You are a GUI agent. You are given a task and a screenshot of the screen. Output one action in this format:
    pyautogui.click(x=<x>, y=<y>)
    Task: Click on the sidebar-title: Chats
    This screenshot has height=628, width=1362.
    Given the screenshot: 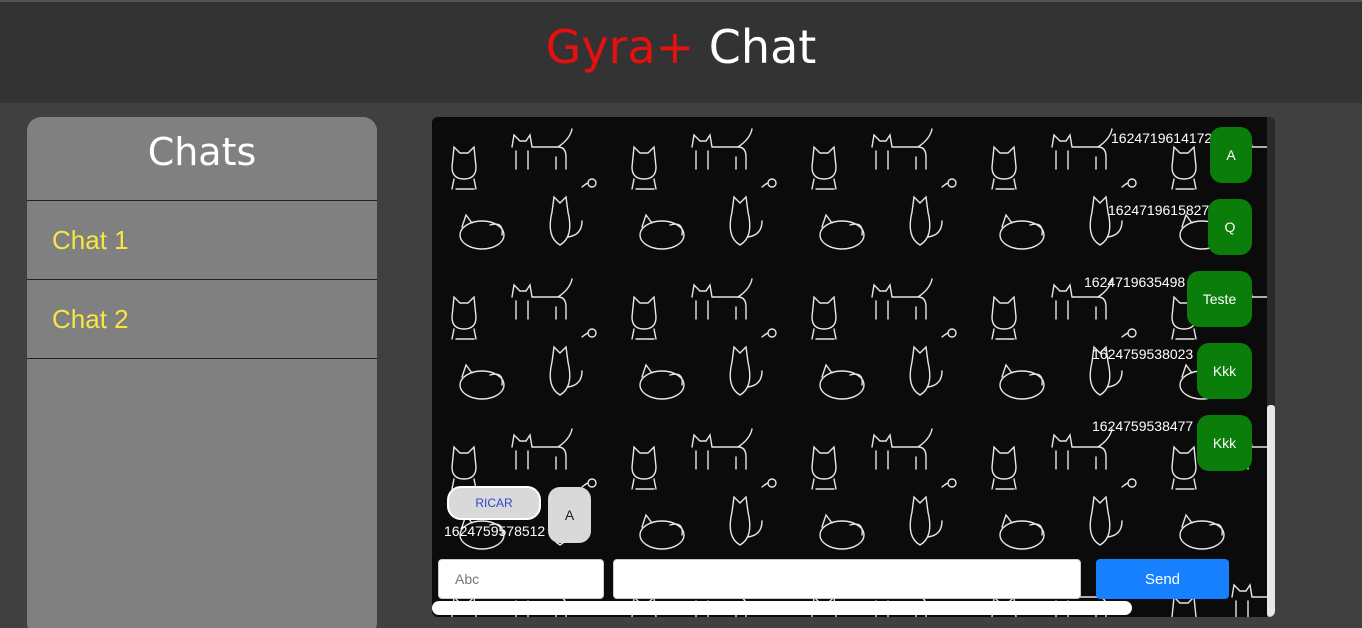 What is the action you would take?
    pyautogui.click(x=202, y=159)
    